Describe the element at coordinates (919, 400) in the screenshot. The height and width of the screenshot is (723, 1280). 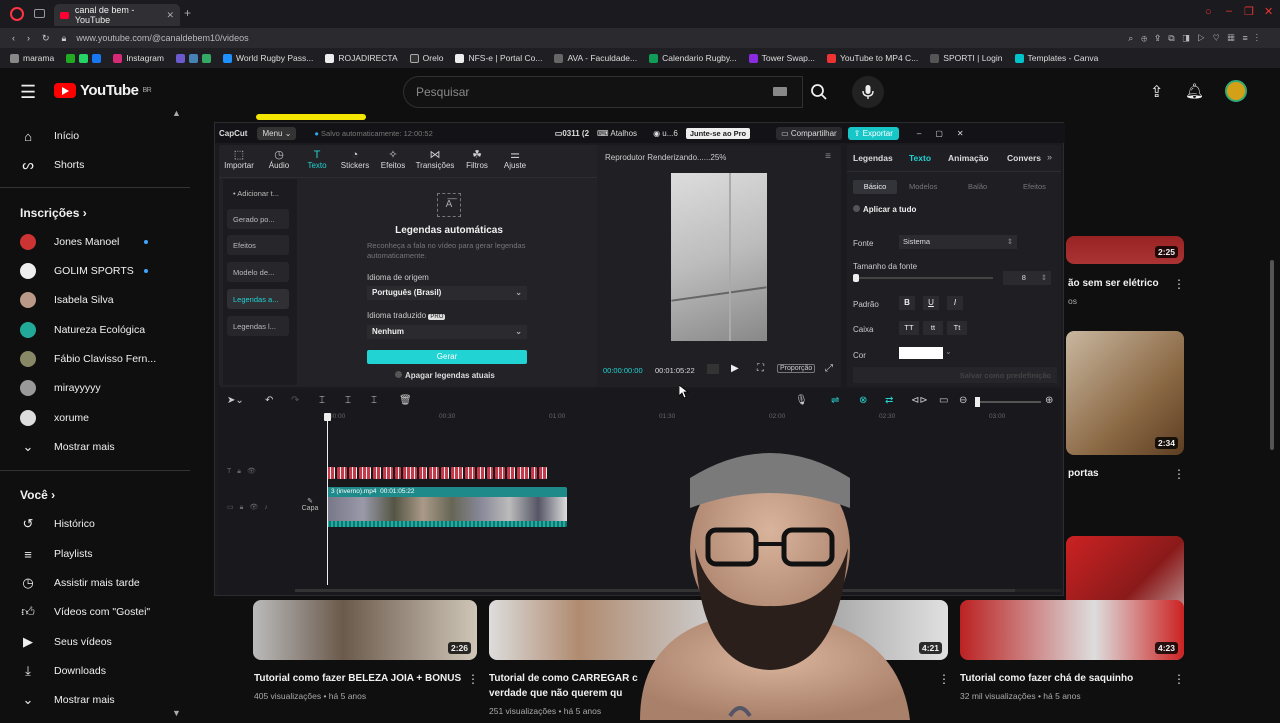
I see `split-view-icon: ⊲⊳` at that location.